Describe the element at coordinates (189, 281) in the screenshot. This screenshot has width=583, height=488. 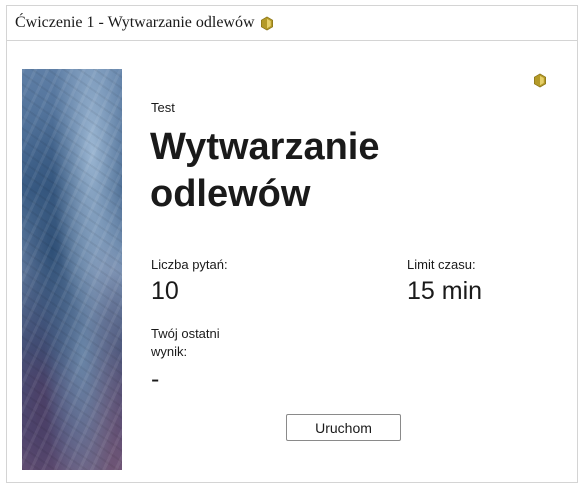
I see `question-count-stat: Liczba pytań: 10` at that location.